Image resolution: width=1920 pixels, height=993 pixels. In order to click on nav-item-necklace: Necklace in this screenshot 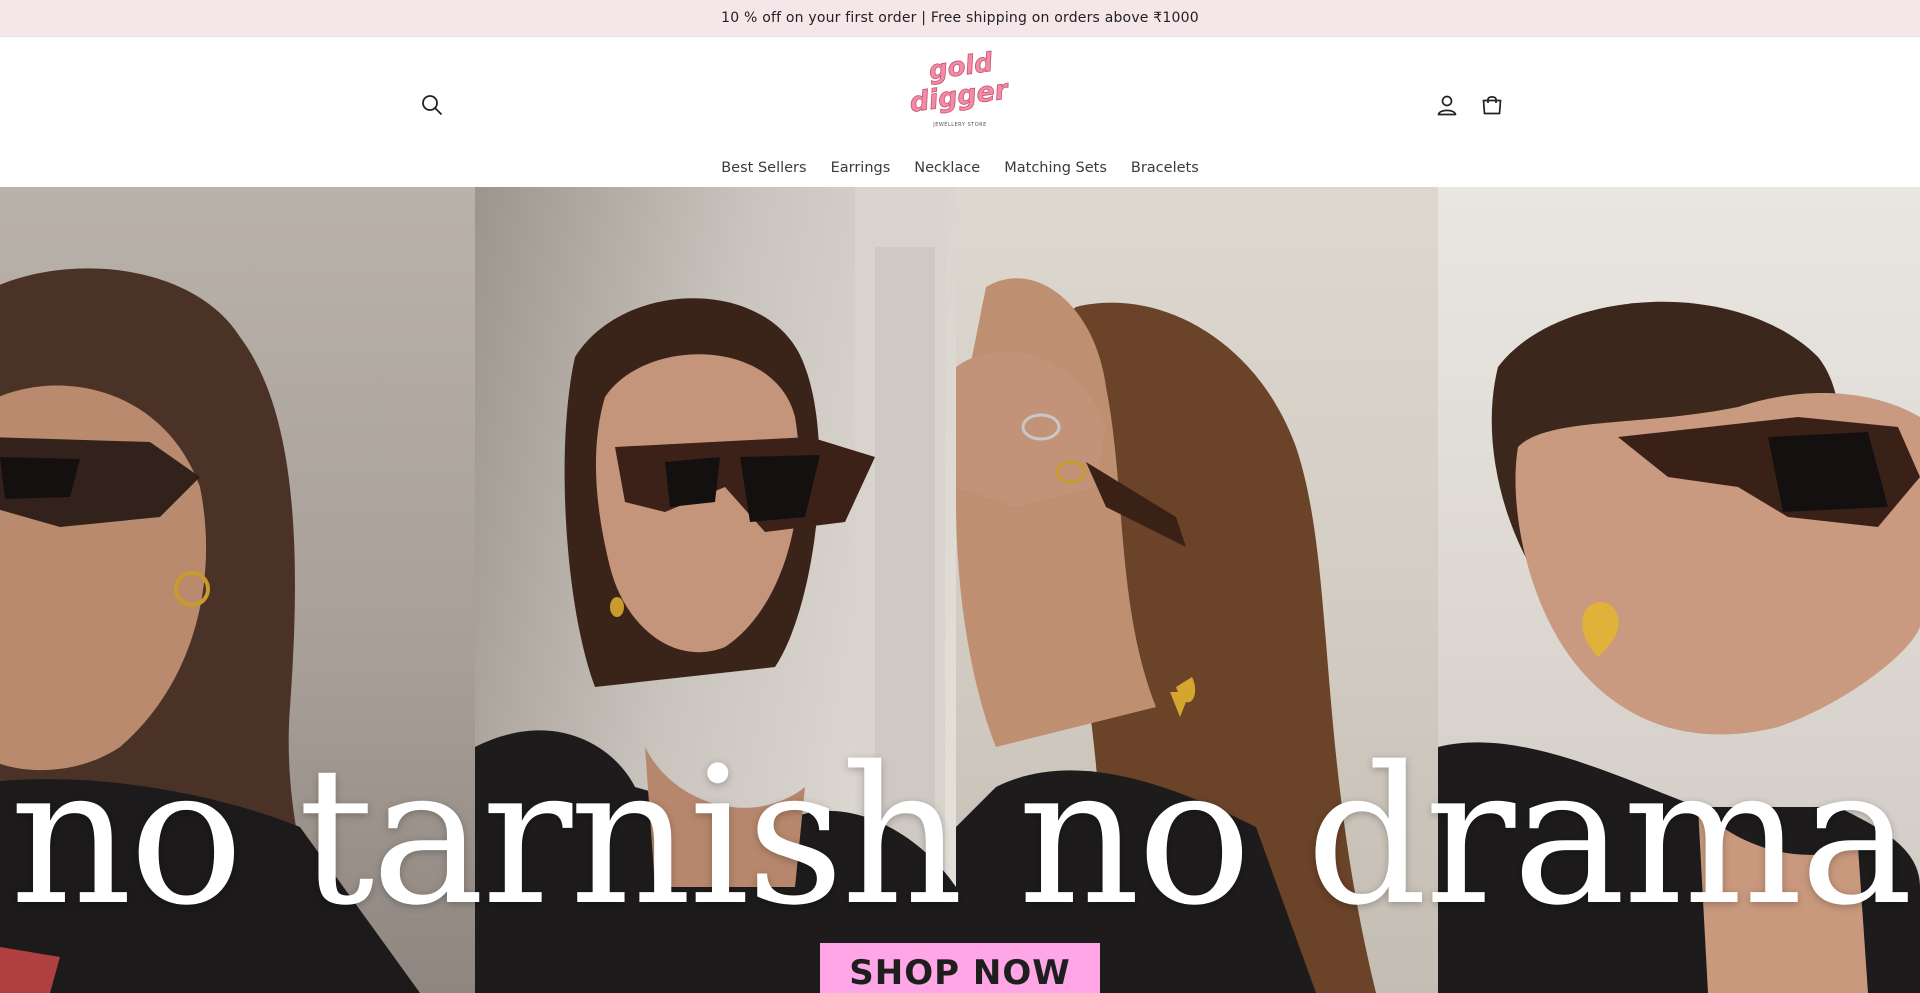, I will do `click(947, 168)`.